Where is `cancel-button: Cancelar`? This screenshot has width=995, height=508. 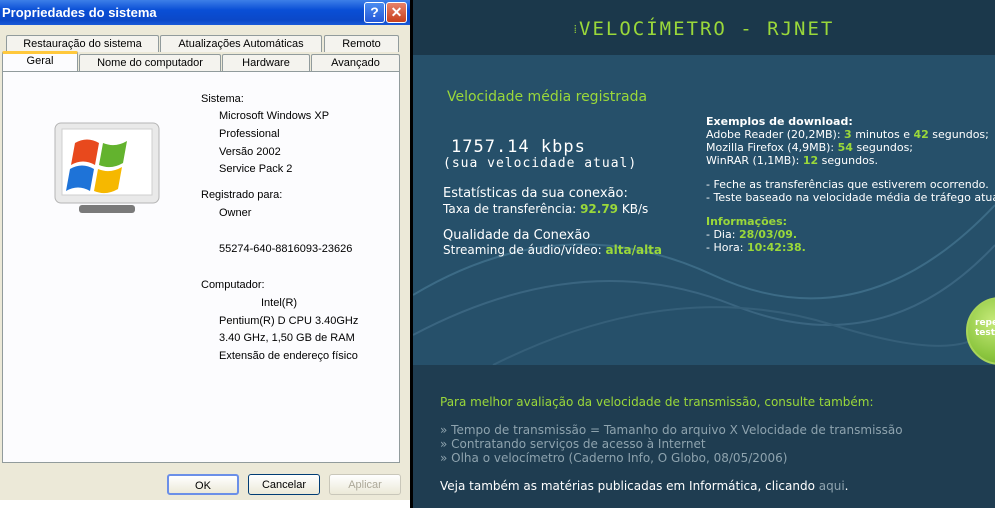
cancel-button: Cancelar is located at coordinates (284, 484).